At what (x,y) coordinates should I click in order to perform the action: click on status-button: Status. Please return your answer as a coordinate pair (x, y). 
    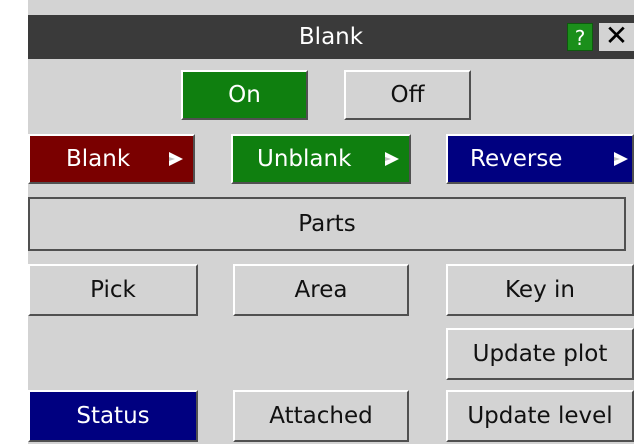
    Looking at the image, I should click on (113, 416).